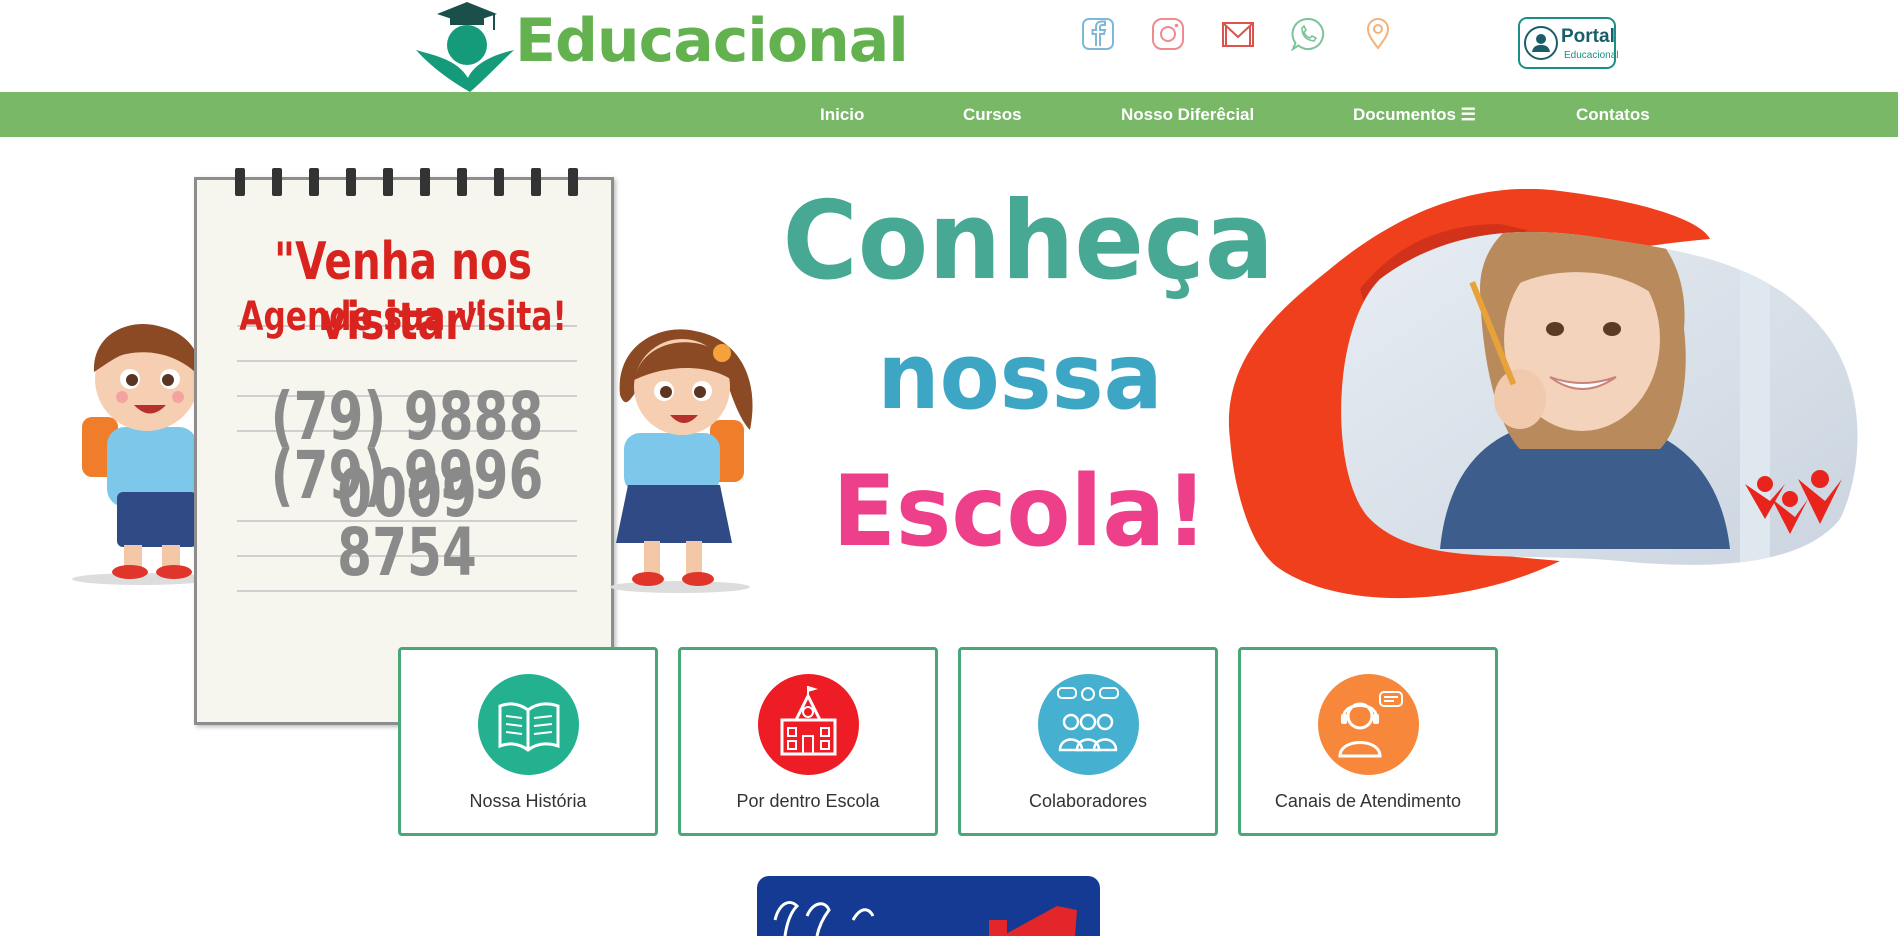  Describe the element at coordinates (528, 724) in the screenshot. I see `open-book-icon` at that location.